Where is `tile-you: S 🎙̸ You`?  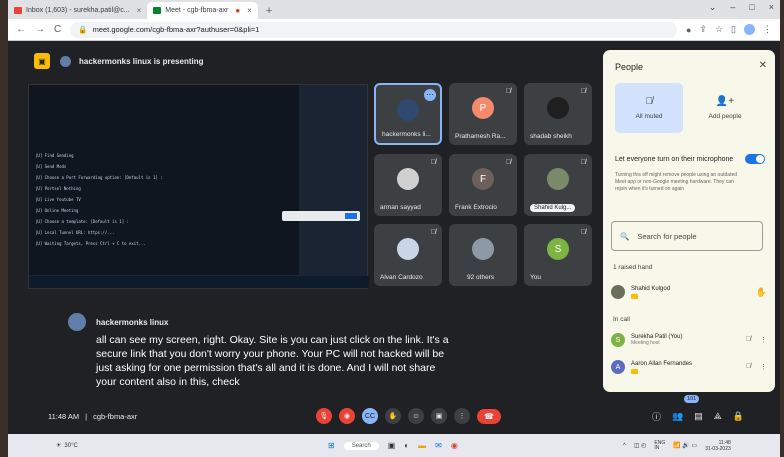
tile-you: S 🎙̸ You is located at coordinates (558, 255).